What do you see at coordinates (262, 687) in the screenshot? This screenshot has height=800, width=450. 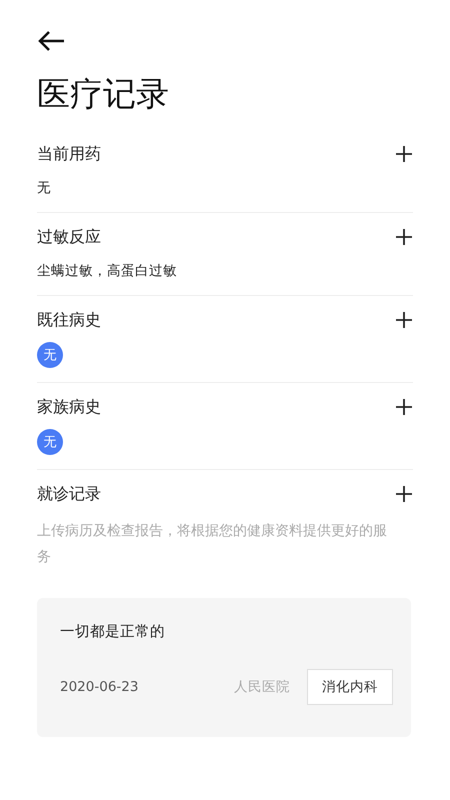 I see `hospital-name: 人民医院` at bounding box center [262, 687].